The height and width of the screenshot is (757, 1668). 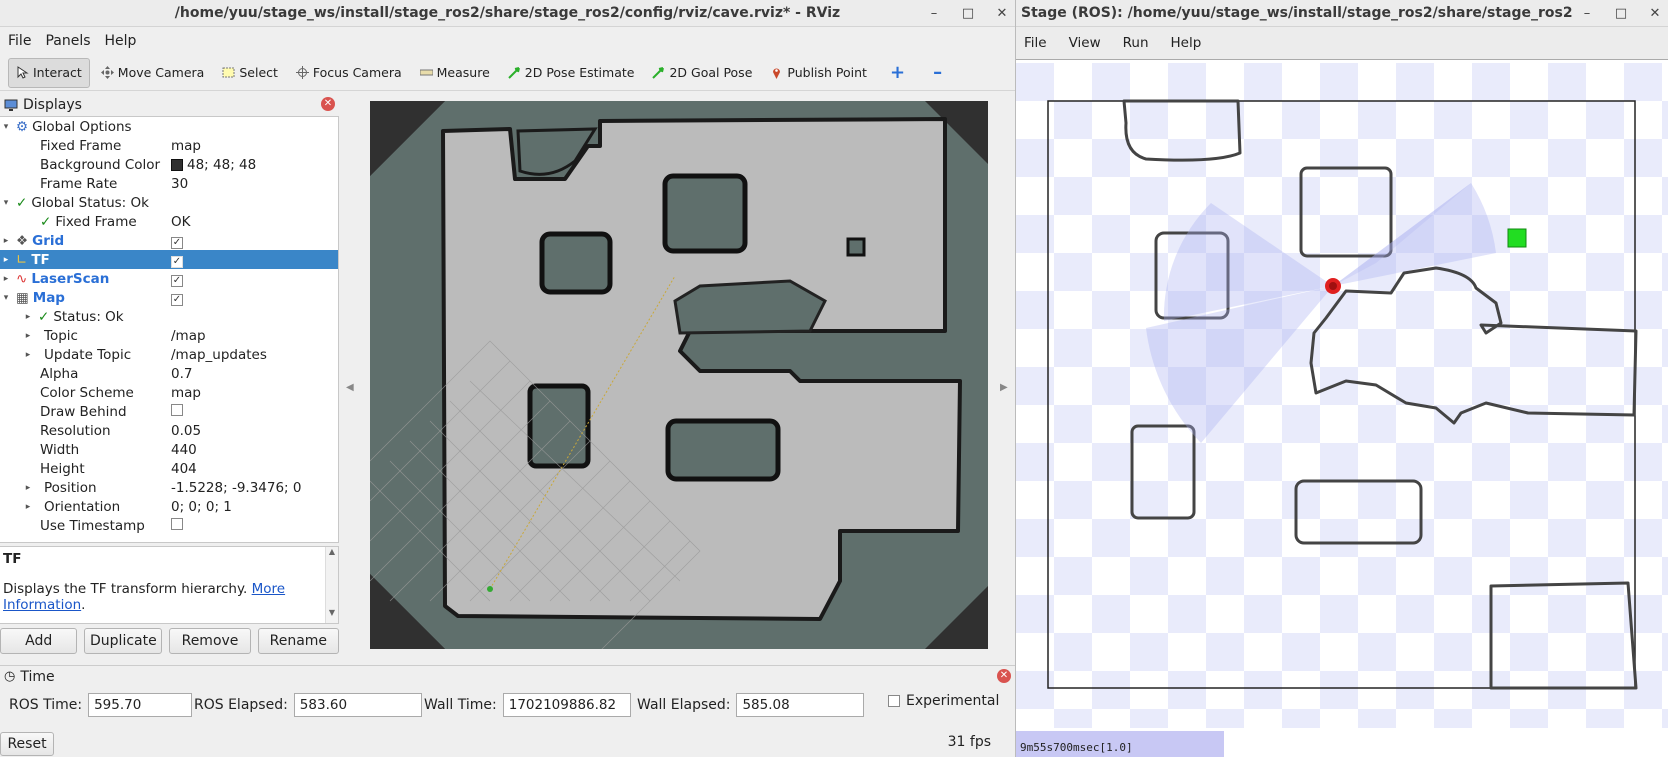 What do you see at coordinates (169, 278) in the screenshot?
I see `tree-row-laserscan: ▸ ∿ LaserScan ✓` at bounding box center [169, 278].